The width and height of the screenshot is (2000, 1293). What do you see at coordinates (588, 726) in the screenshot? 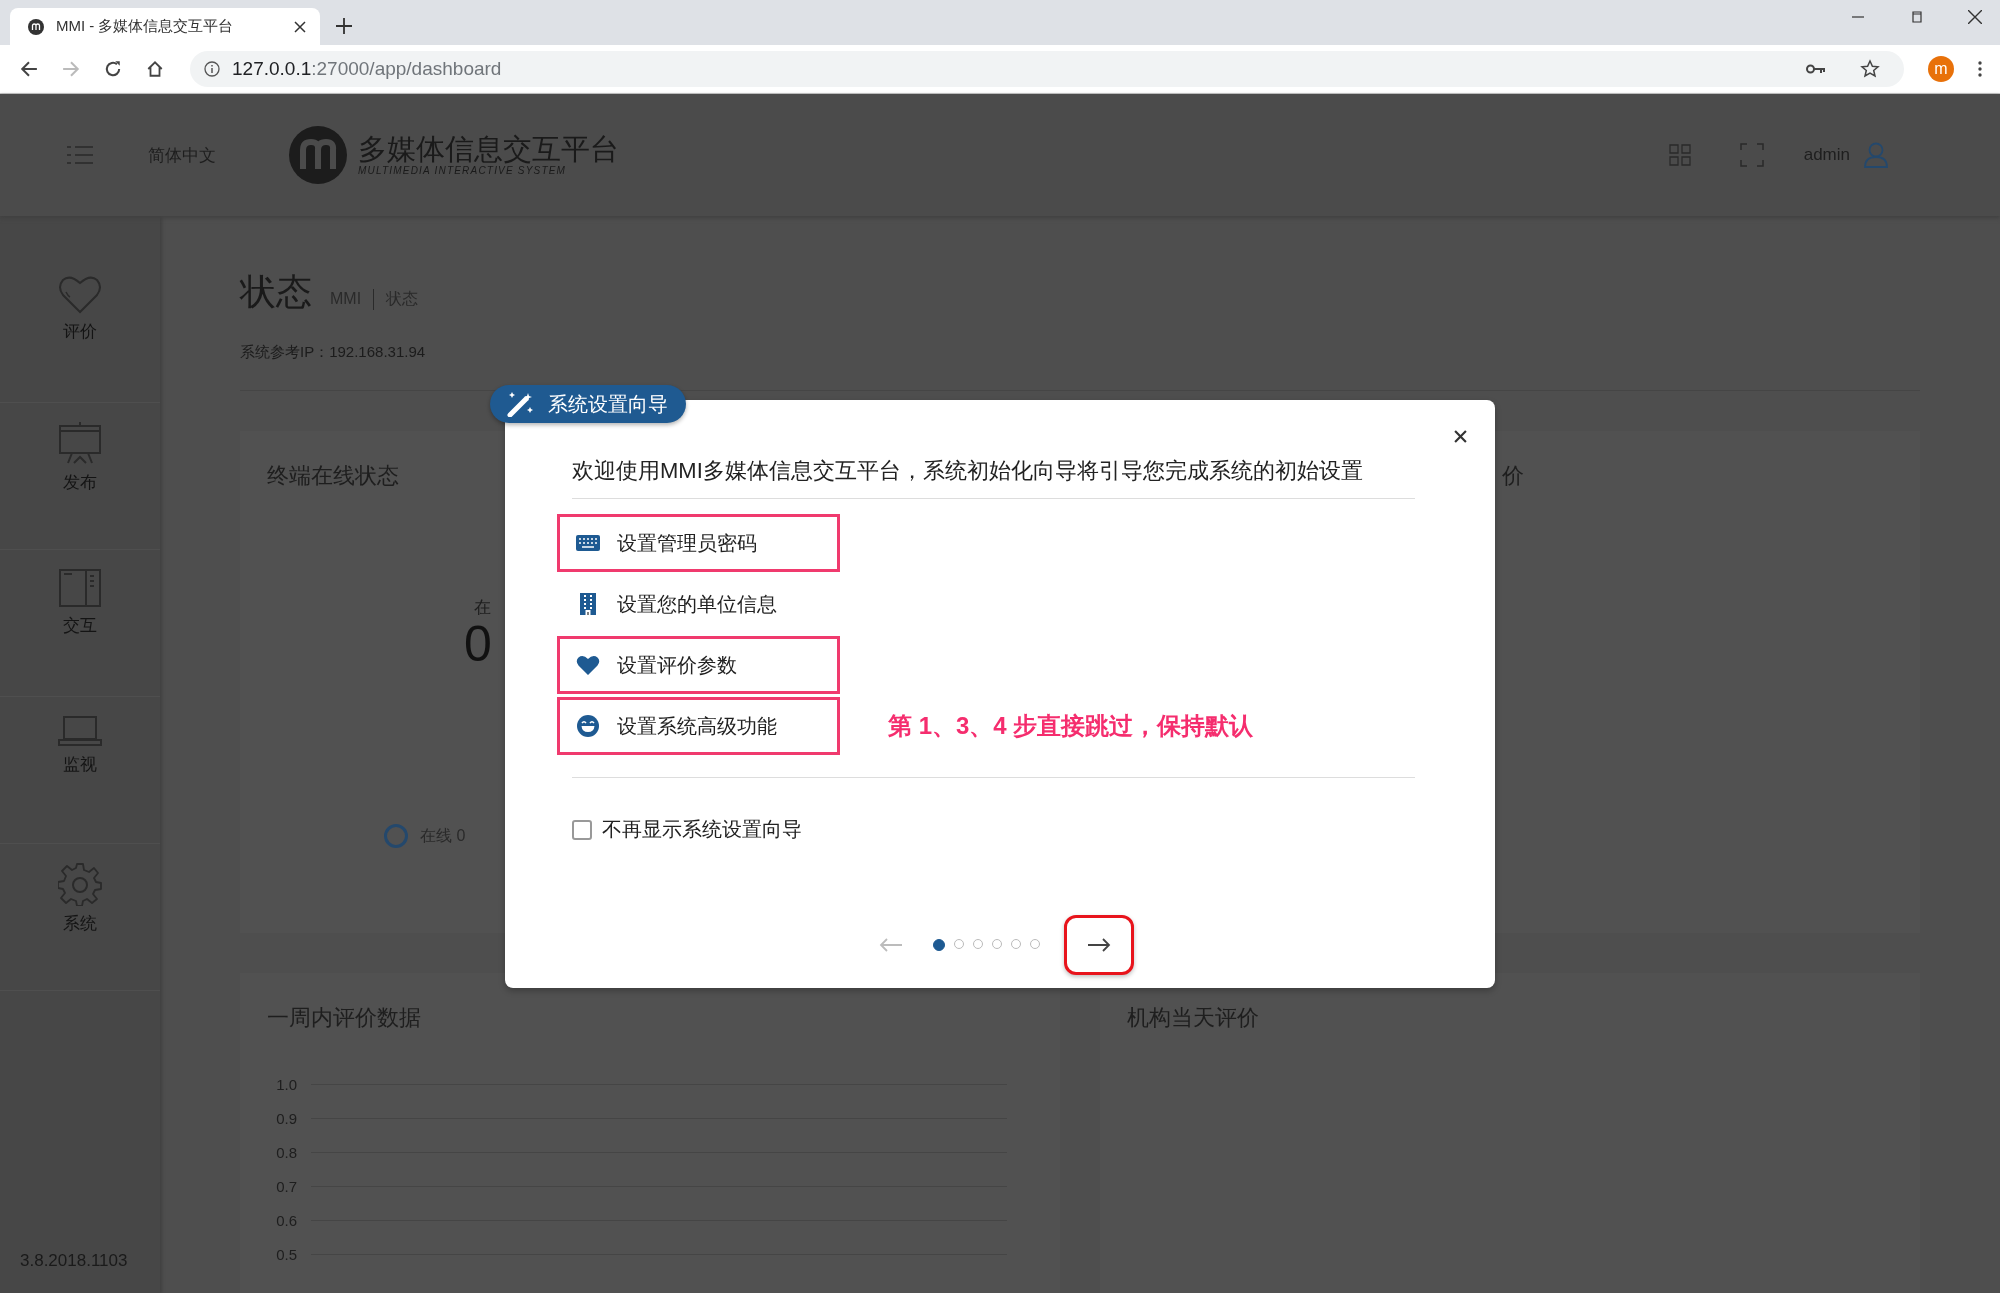
I see `smile-icon` at bounding box center [588, 726].